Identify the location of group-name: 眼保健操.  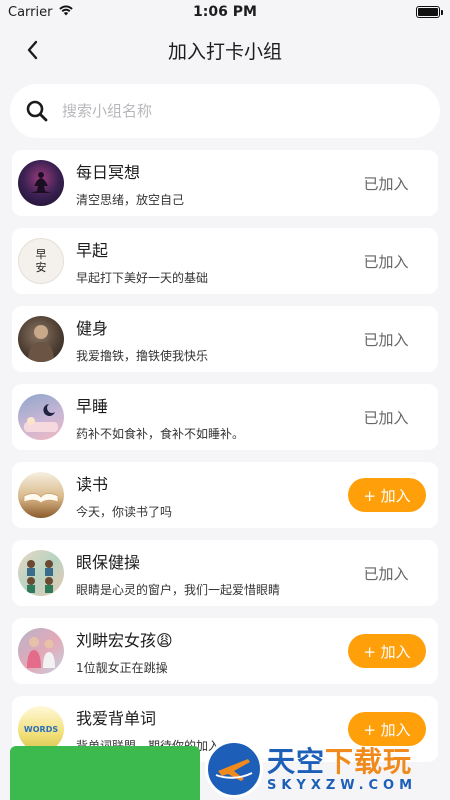
(108, 562).